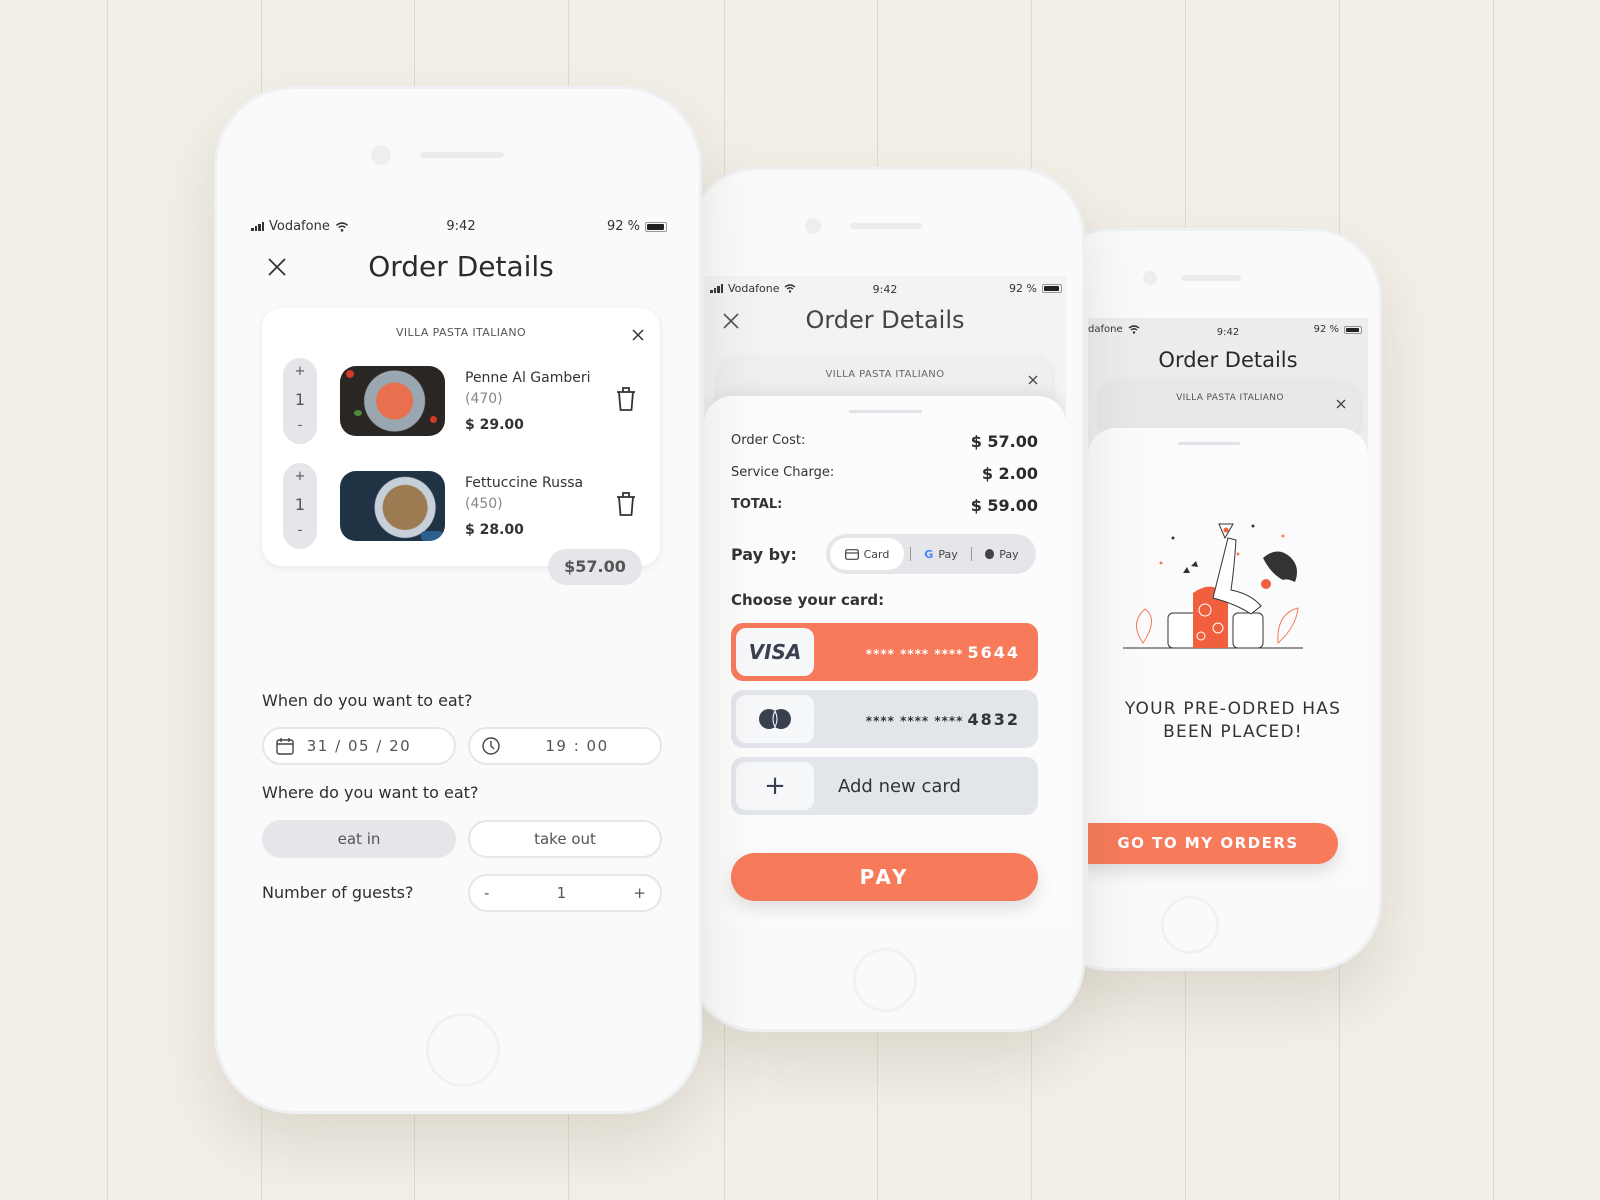  What do you see at coordinates (1009, 554) in the screenshot?
I see `apple-pay-label: Pay` at bounding box center [1009, 554].